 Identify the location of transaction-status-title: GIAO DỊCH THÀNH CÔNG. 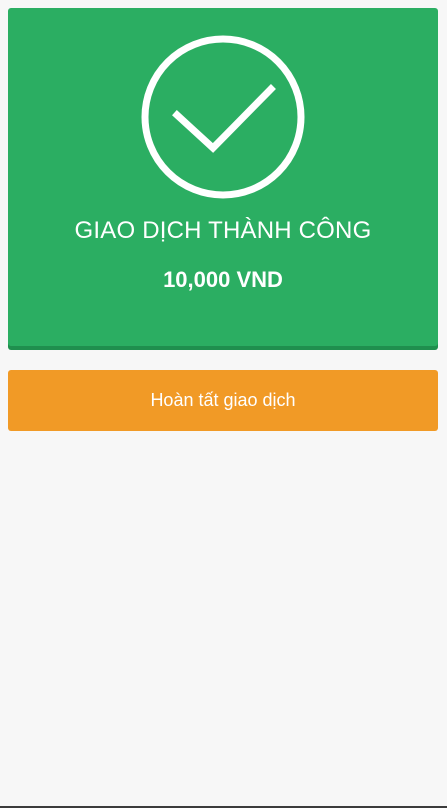
(223, 230).